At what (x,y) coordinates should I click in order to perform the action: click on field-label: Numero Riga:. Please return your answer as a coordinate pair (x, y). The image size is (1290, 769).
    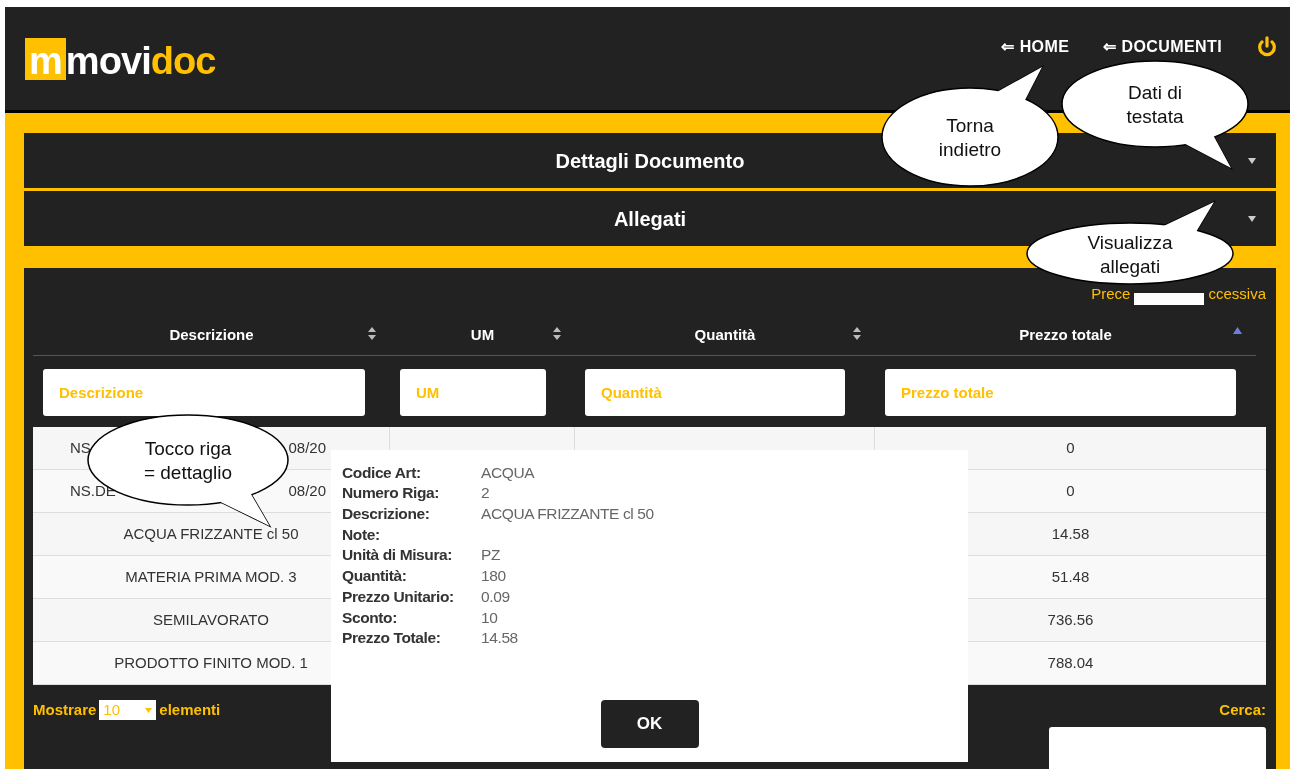
    Looking at the image, I should click on (390, 493).